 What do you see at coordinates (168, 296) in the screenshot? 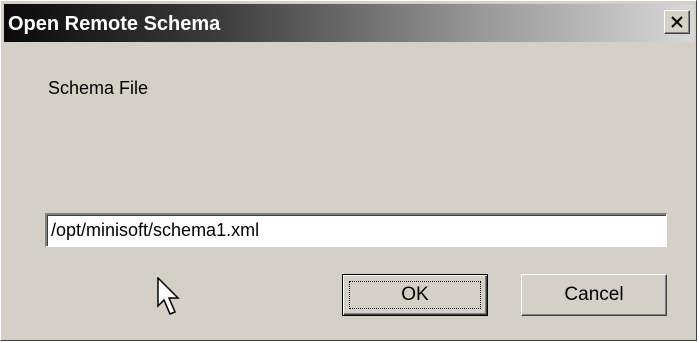
I see `mouse-pointer-icon` at bounding box center [168, 296].